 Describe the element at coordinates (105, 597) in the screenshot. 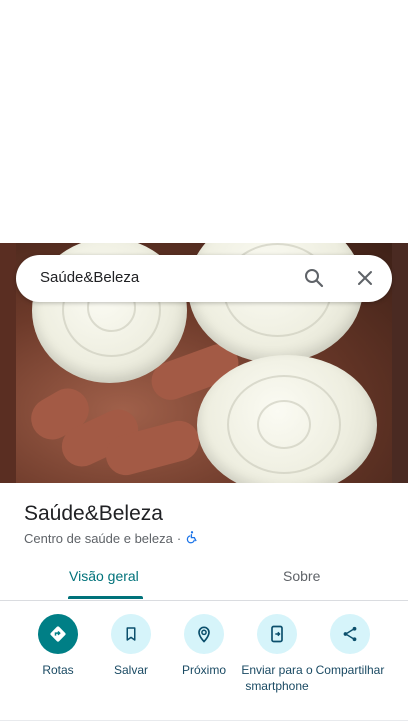

I see `active-tab-indicator` at that location.